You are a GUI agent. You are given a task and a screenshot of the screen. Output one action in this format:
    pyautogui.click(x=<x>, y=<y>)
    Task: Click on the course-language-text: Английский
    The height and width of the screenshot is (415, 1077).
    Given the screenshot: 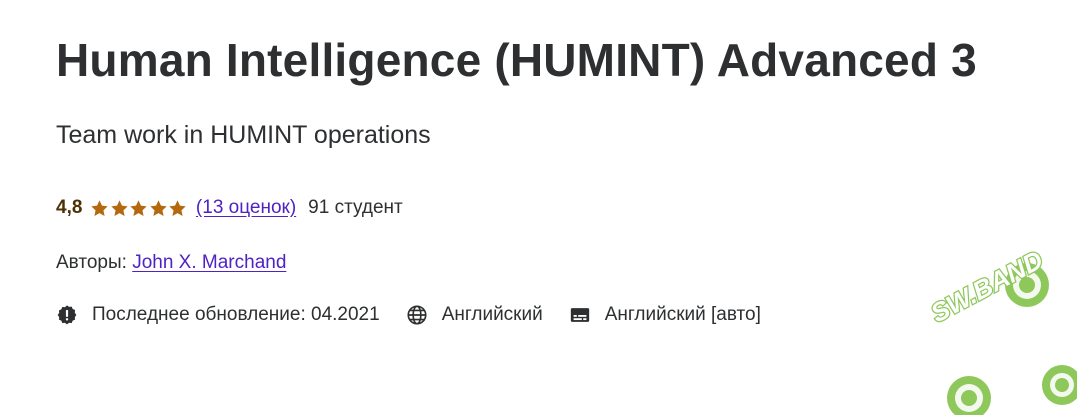 What is the action you would take?
    pyautogui.click(x=492, y=314)
    